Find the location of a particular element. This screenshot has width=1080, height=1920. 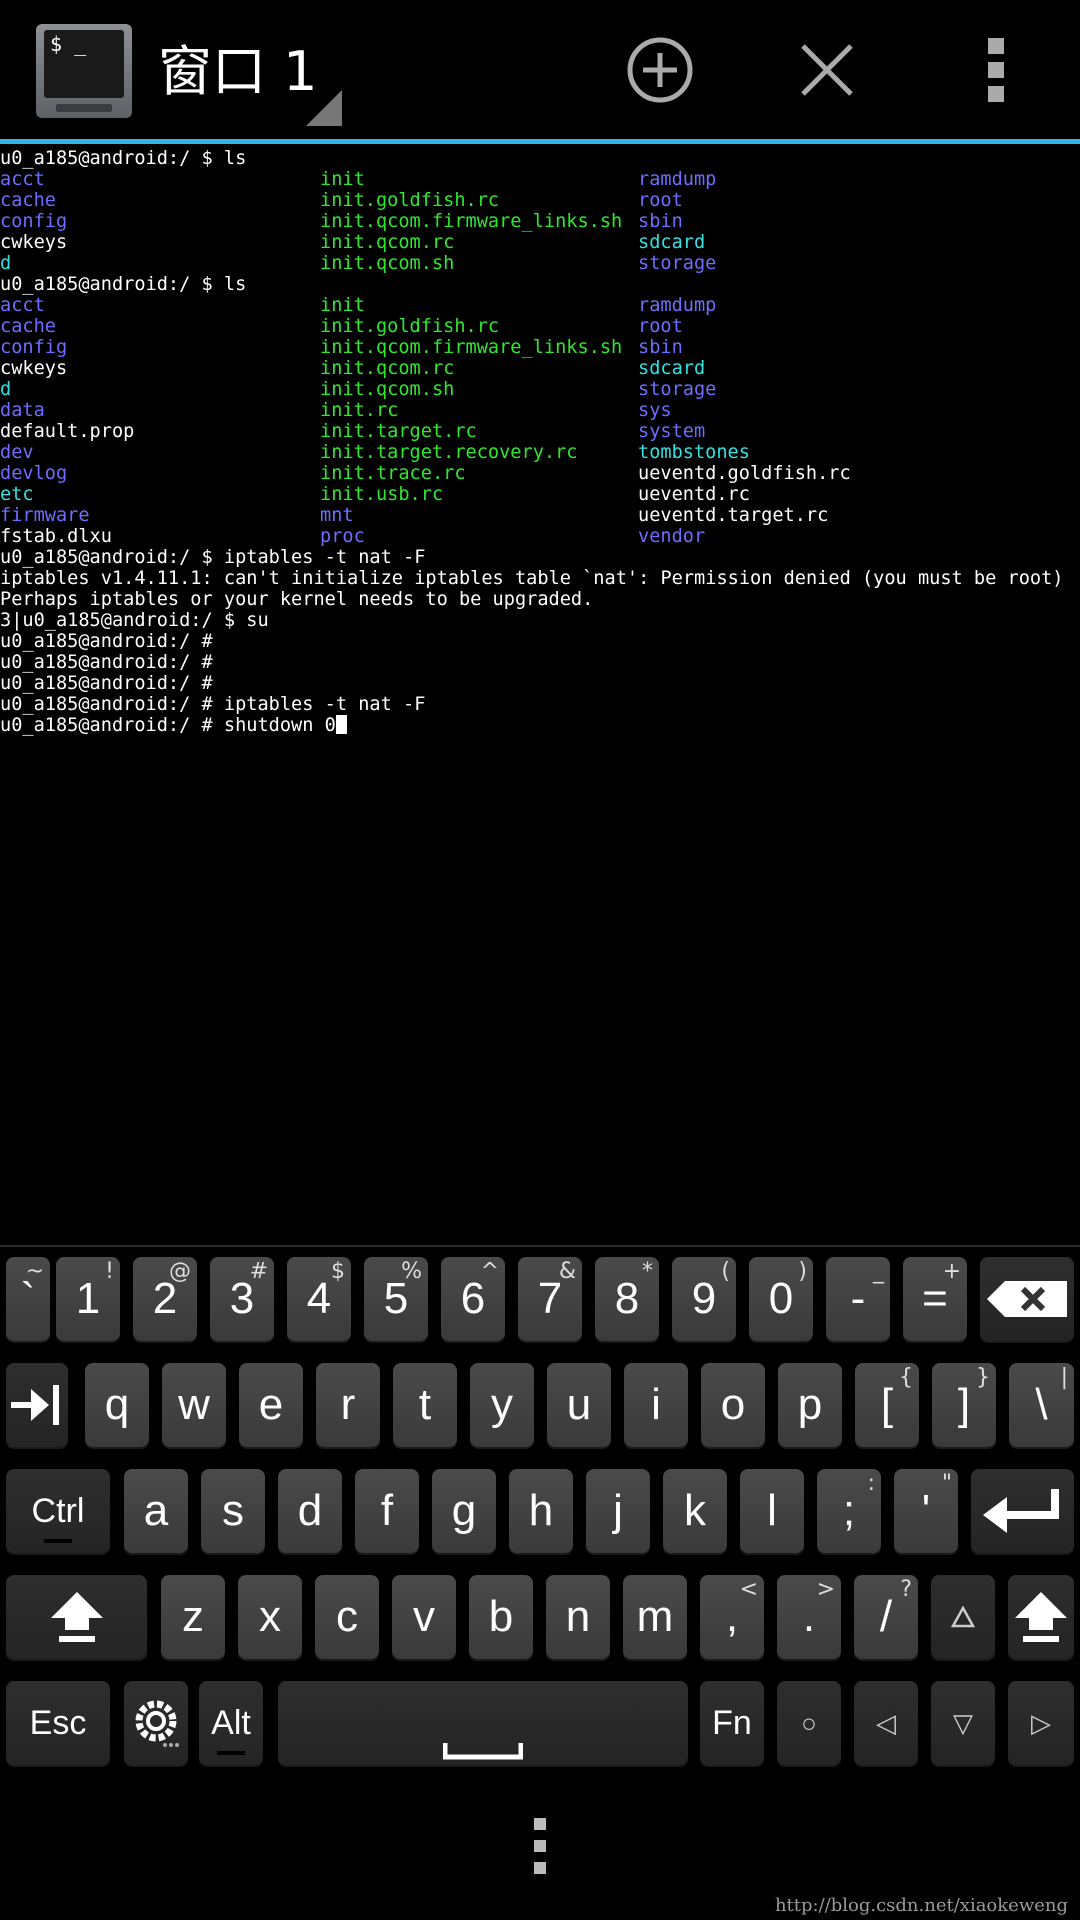

key-equals: = + is located at coordinates (935, 1299).